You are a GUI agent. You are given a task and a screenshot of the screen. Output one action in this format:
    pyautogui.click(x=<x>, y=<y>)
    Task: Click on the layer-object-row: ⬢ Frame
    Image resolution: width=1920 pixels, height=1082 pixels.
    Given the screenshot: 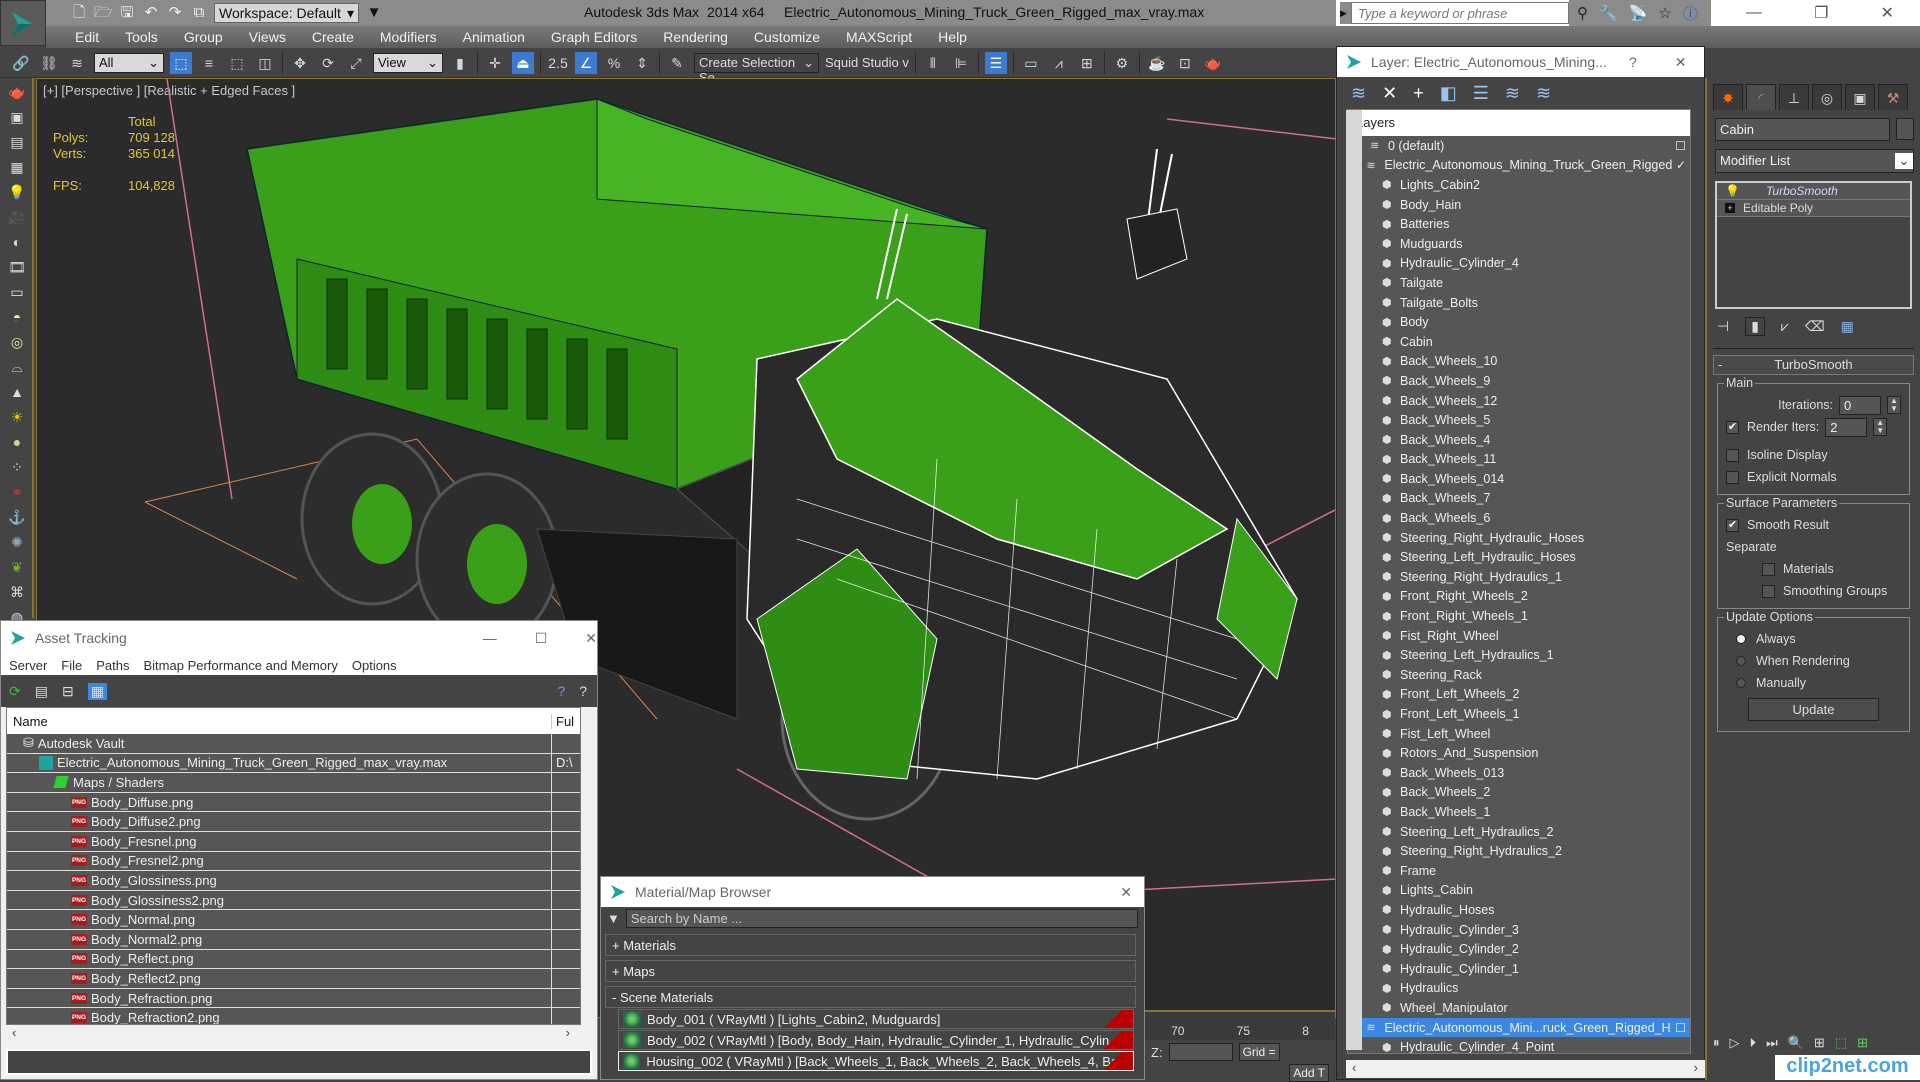 What is the action you would take?
    pyautogui.click(x=1519, y=871)
    